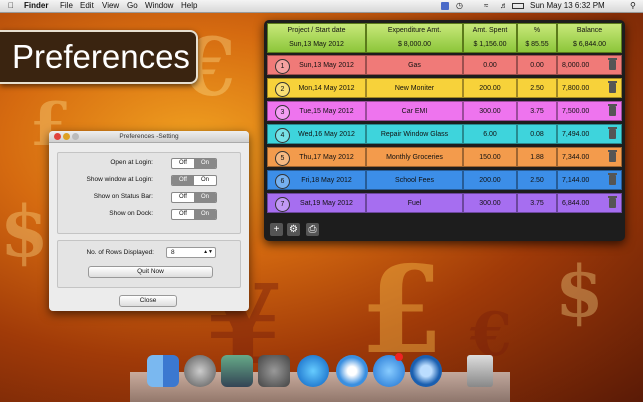 This screenshot has width=643, height=402. What do you see at coordinates (159, 6) in the screenshot?
I see `menu-window: Window` at bounding box center [159, 6].